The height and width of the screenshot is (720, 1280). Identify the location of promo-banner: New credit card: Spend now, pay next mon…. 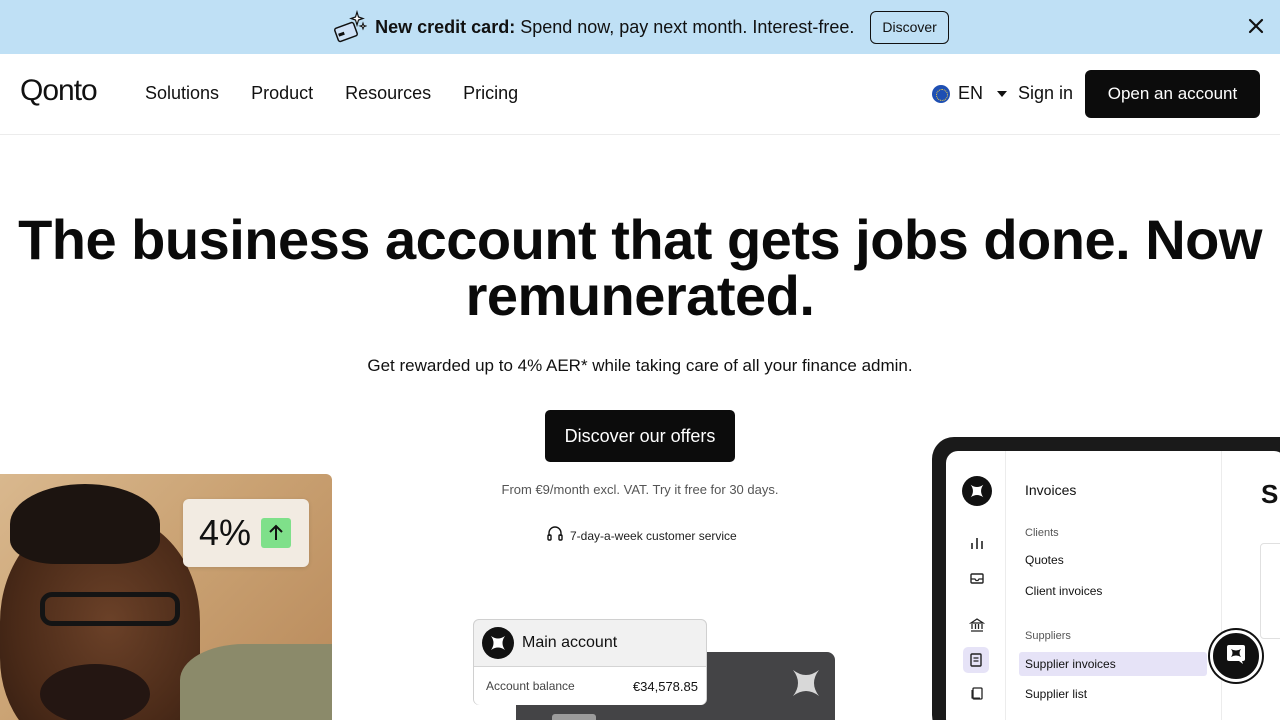
(640, 27).